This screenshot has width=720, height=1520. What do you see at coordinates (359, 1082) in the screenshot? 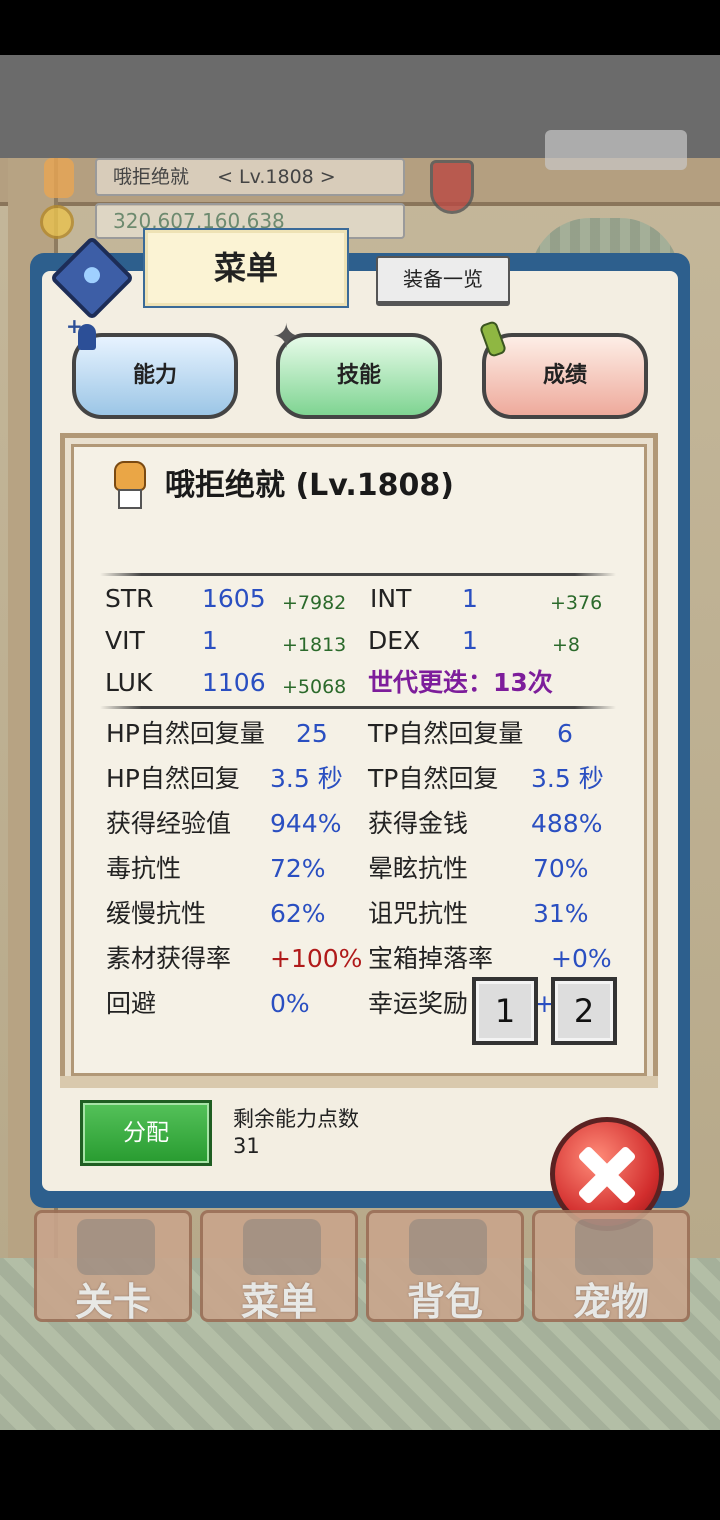
I see `parchment-bottom-edge` at bounding box center [359, 1082].